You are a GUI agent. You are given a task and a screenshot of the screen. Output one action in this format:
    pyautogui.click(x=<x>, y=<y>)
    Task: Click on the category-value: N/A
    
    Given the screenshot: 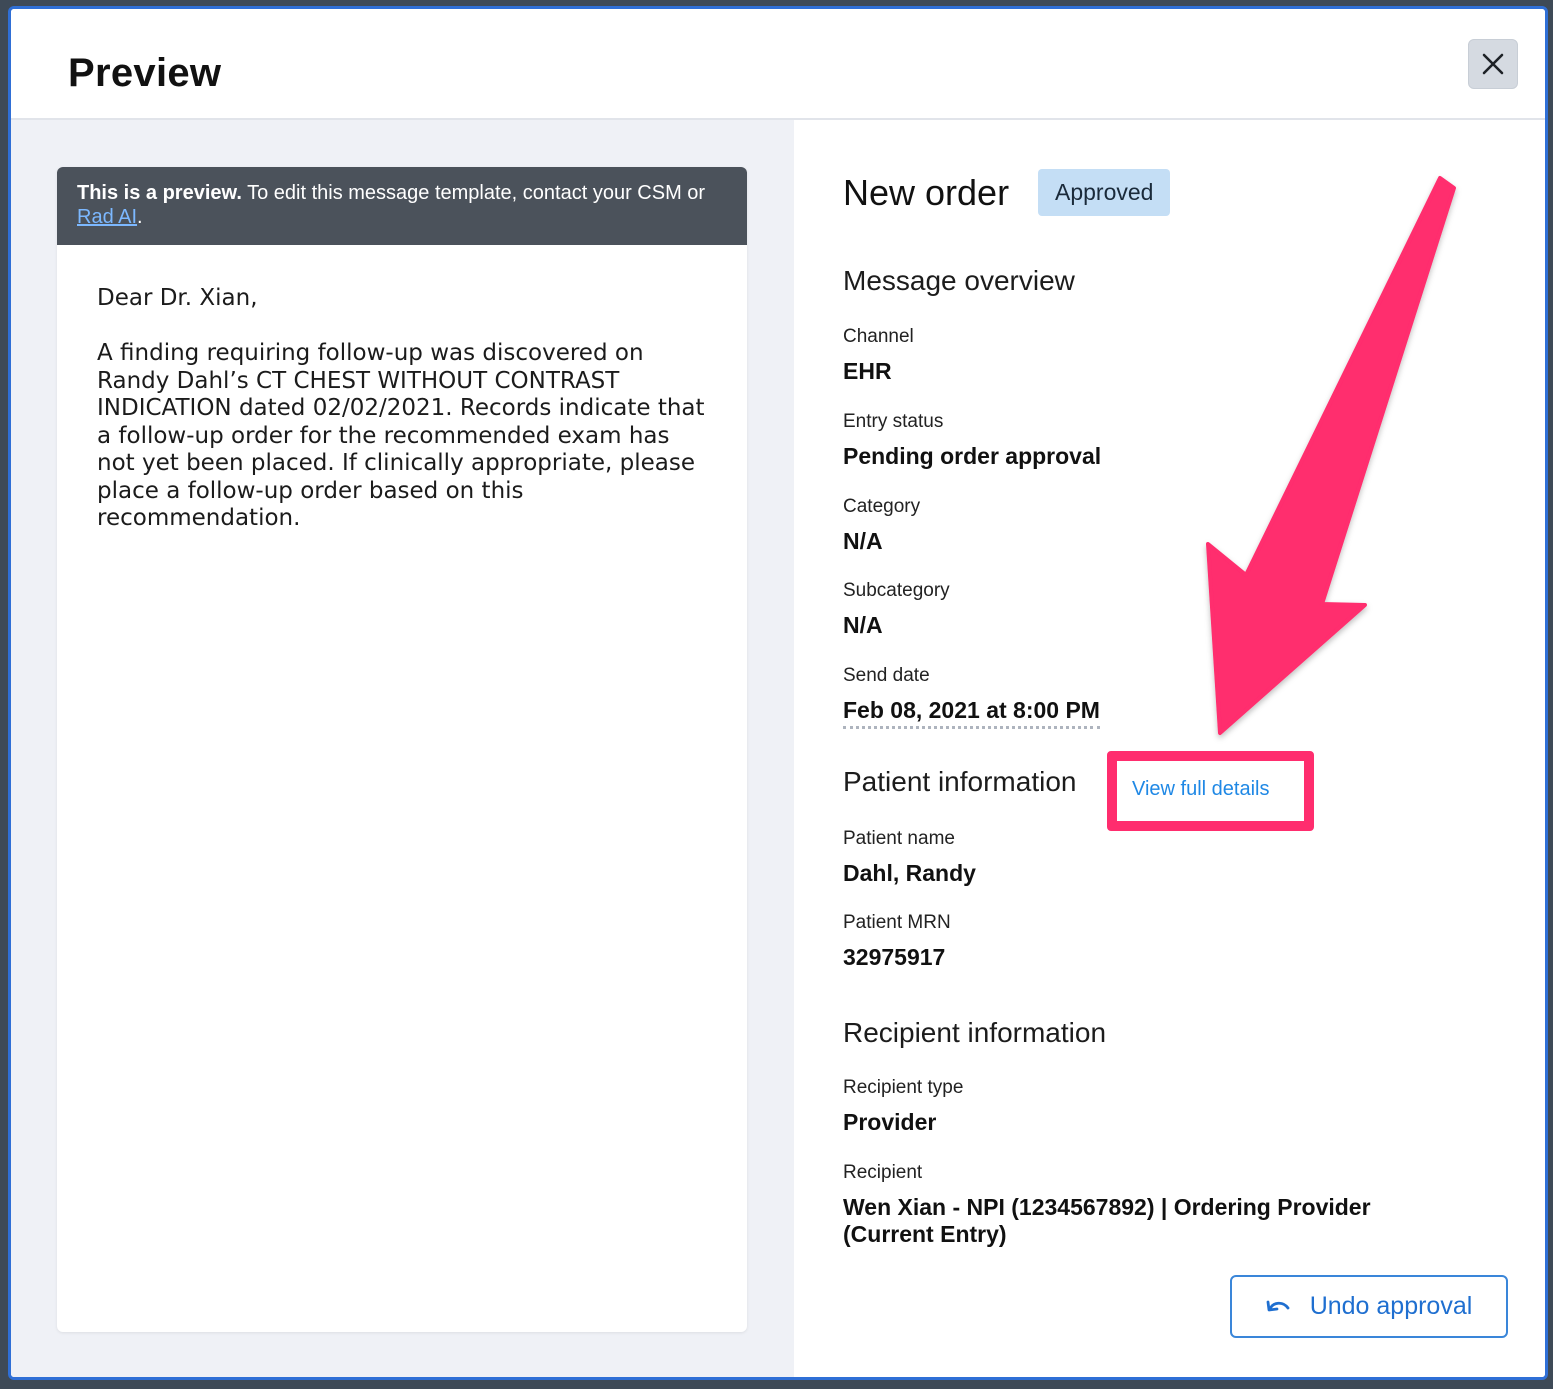 What is the action you would take?
    pyautogui.click(x=863, y=541)
    